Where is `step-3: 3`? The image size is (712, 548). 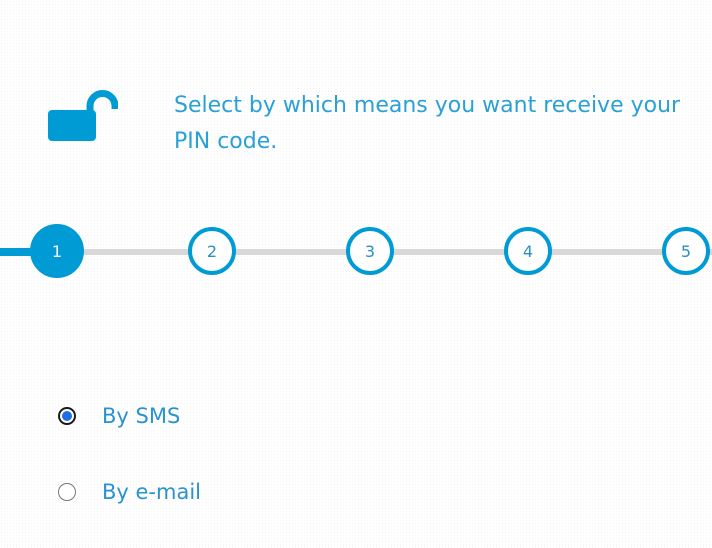
step-3: 3 is located at coordinates (370, 251).